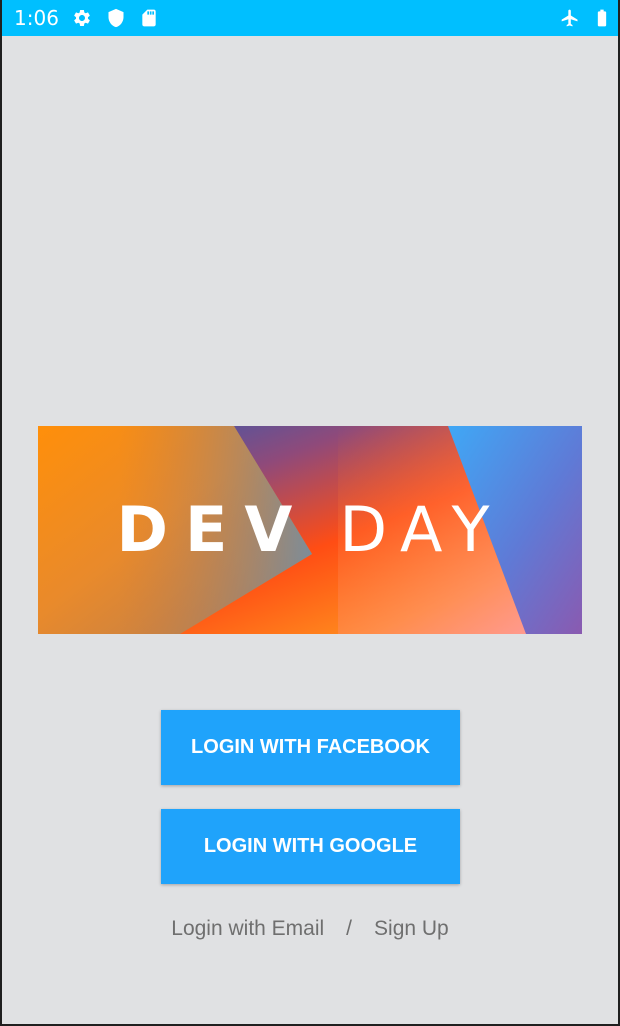 The height and width of the screenshot is (1026, 620). What do you see at coordinates (247, 928) in the screenshot?
I see `login-with-email-link: Login with Email` at bounding box center [247, 928].